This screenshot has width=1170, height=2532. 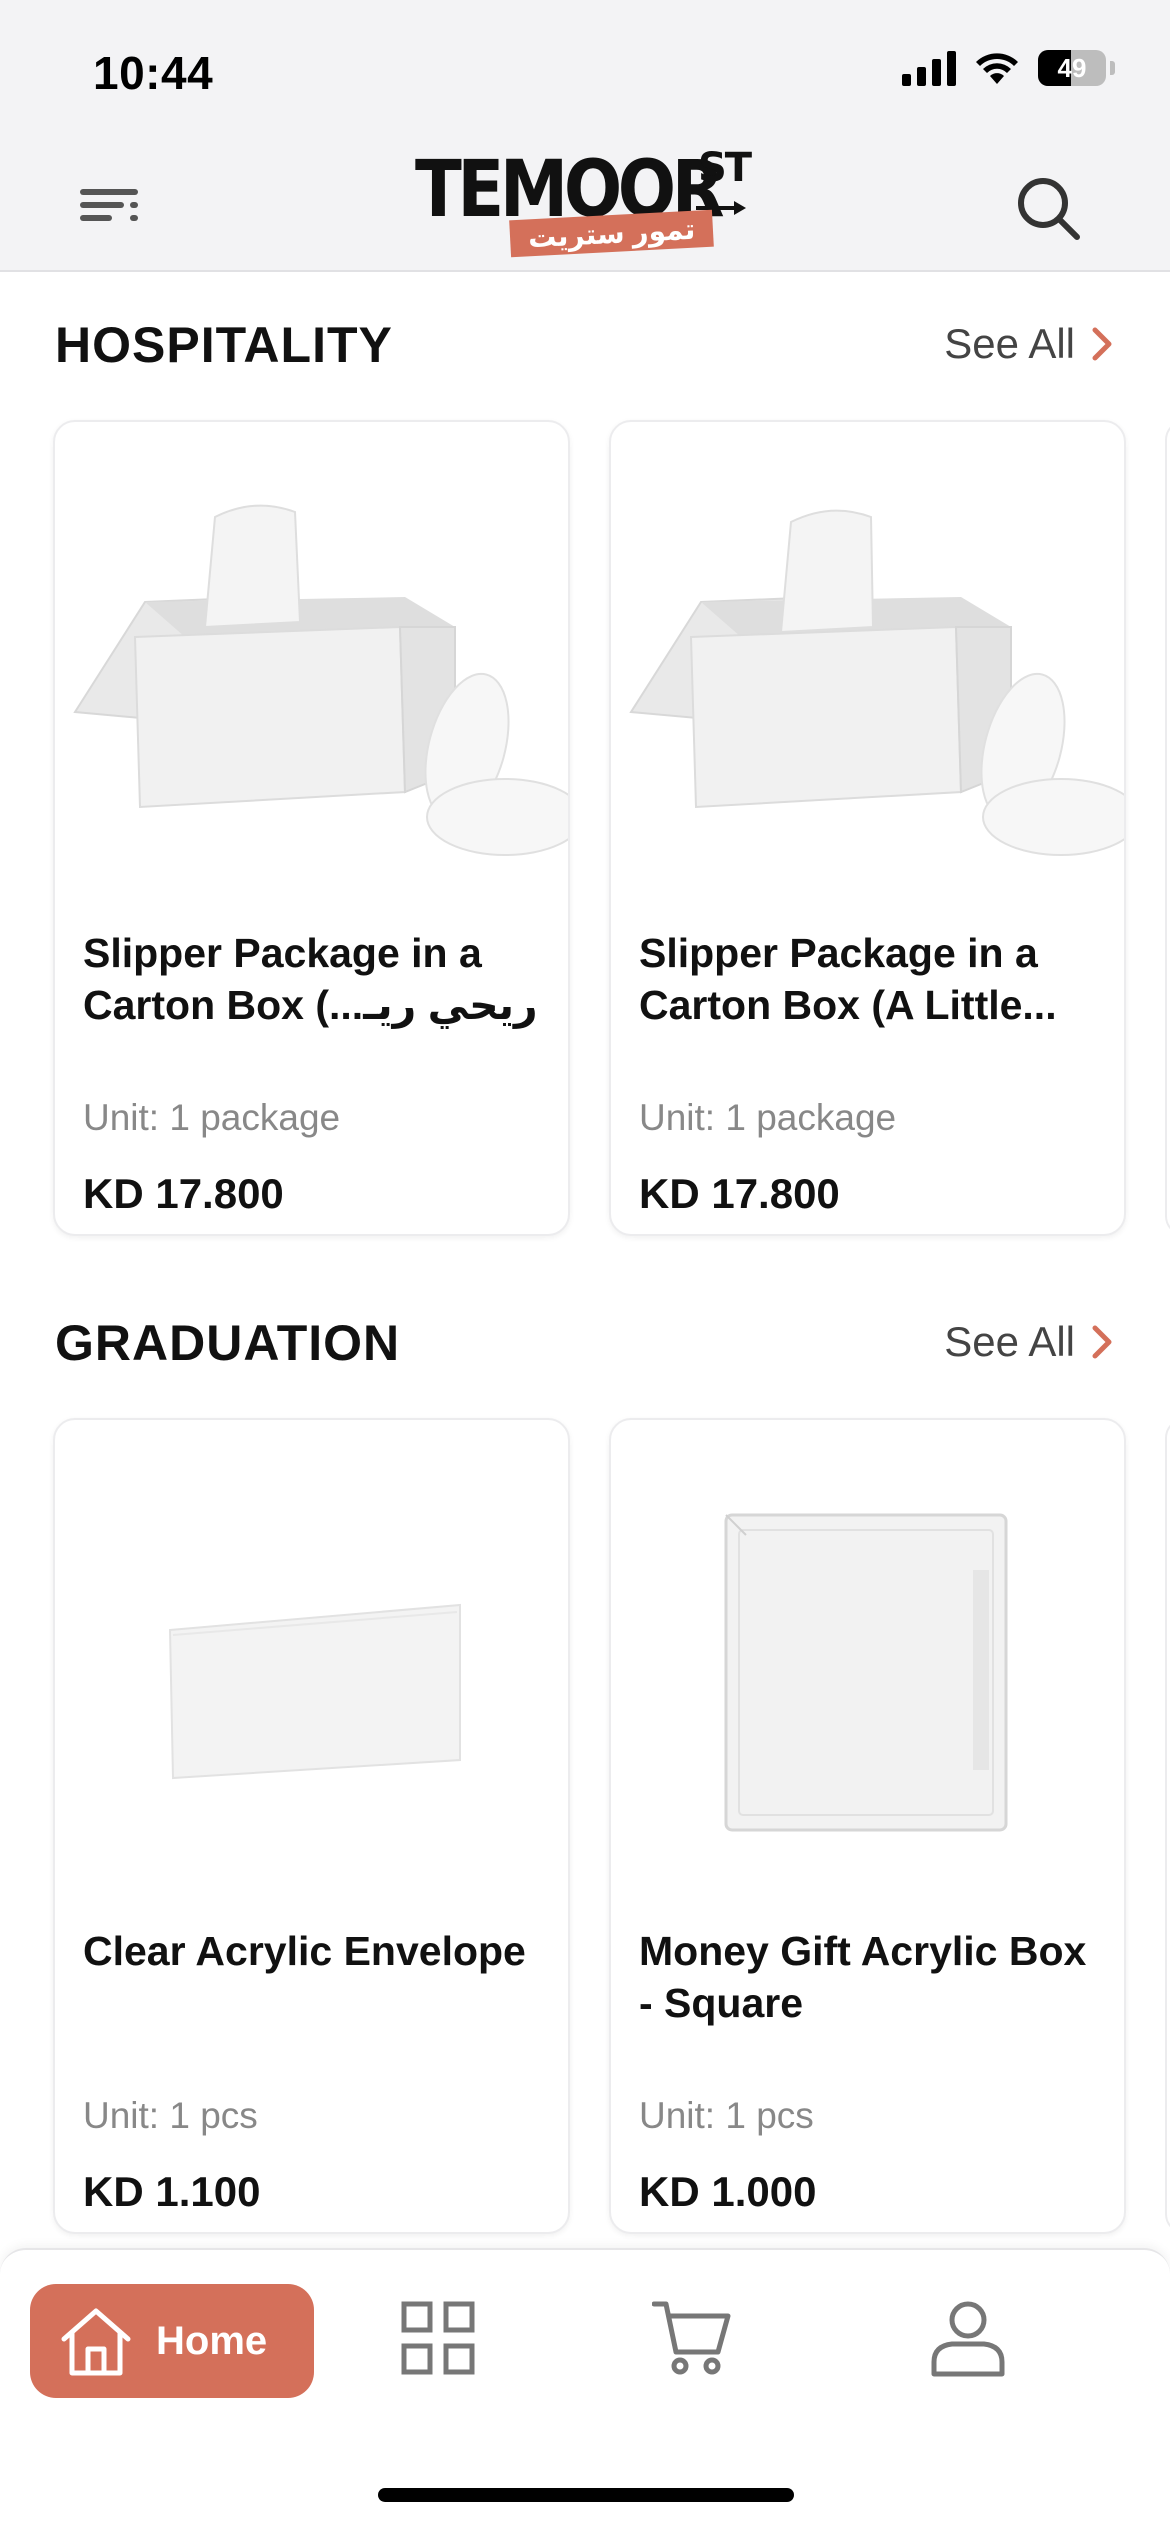 What do you see at coordinates (224, 345) in the screenshot?
I see `section-title-hospitality: HOSPITALITY` at bounding box center [224, 345].